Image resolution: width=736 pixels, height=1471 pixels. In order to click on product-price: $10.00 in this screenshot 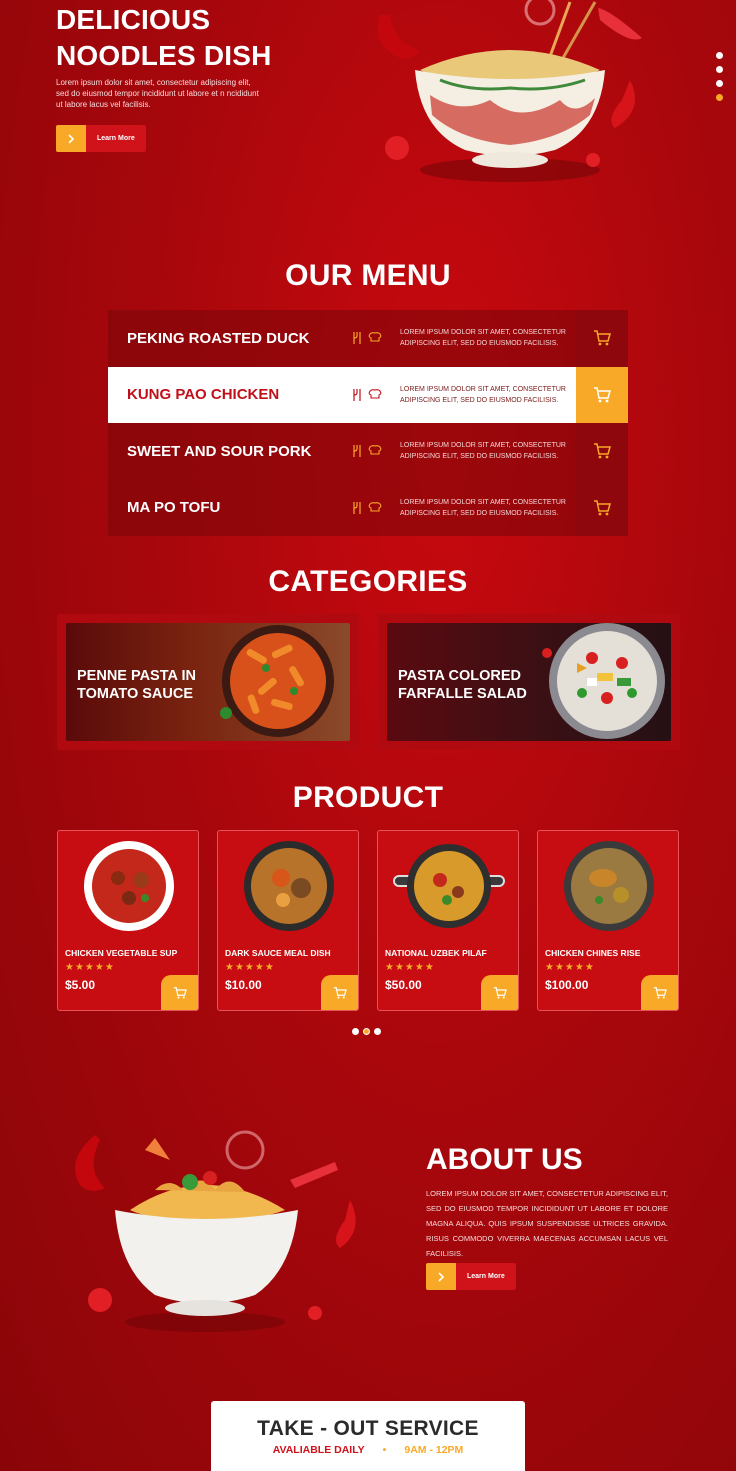, I will do `click(243, 985)`.